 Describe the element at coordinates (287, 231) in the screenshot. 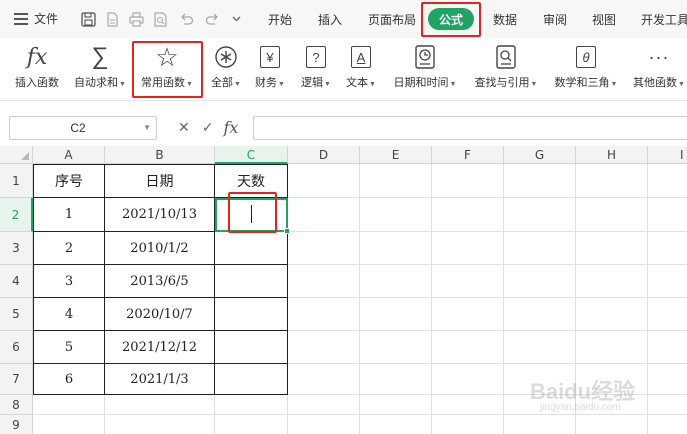

I see `fill-handle` at that location.